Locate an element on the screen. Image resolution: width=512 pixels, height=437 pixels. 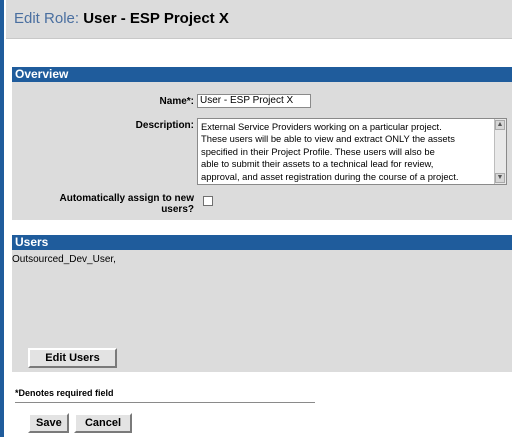
name-field is located at coordinates (254, 101).